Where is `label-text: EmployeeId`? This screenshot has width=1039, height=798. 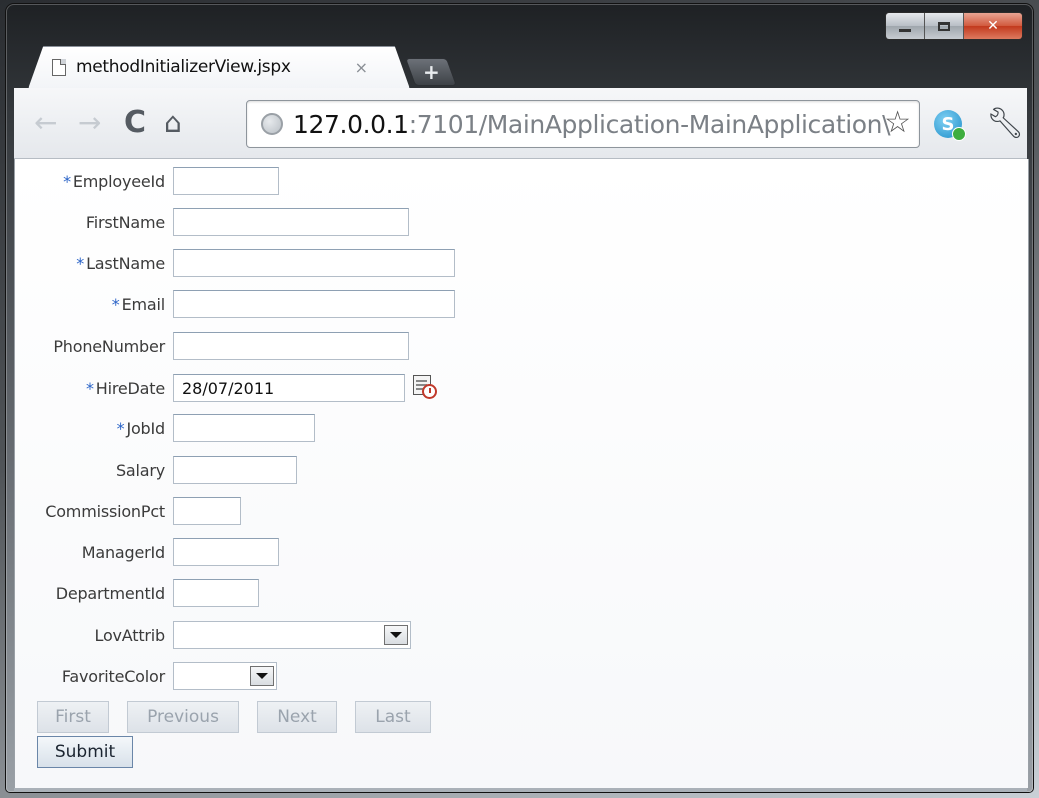
label-text: EmployeeId is located at coordinates (118, 181).